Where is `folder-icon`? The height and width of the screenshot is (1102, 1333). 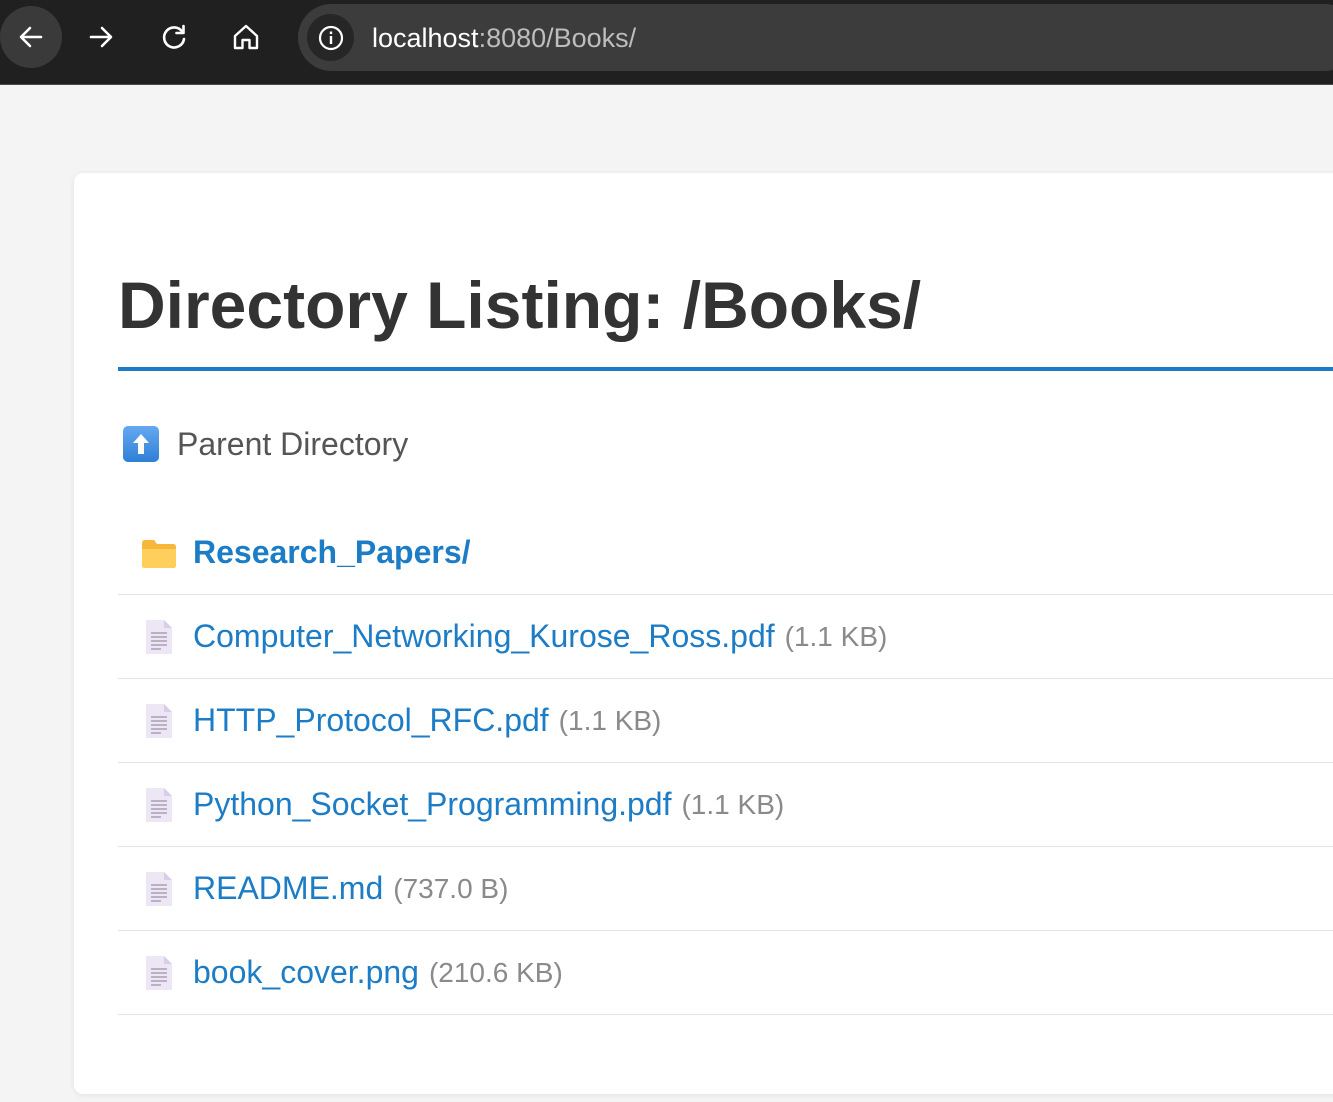 folder-icon is located at coordinates (159, 553).